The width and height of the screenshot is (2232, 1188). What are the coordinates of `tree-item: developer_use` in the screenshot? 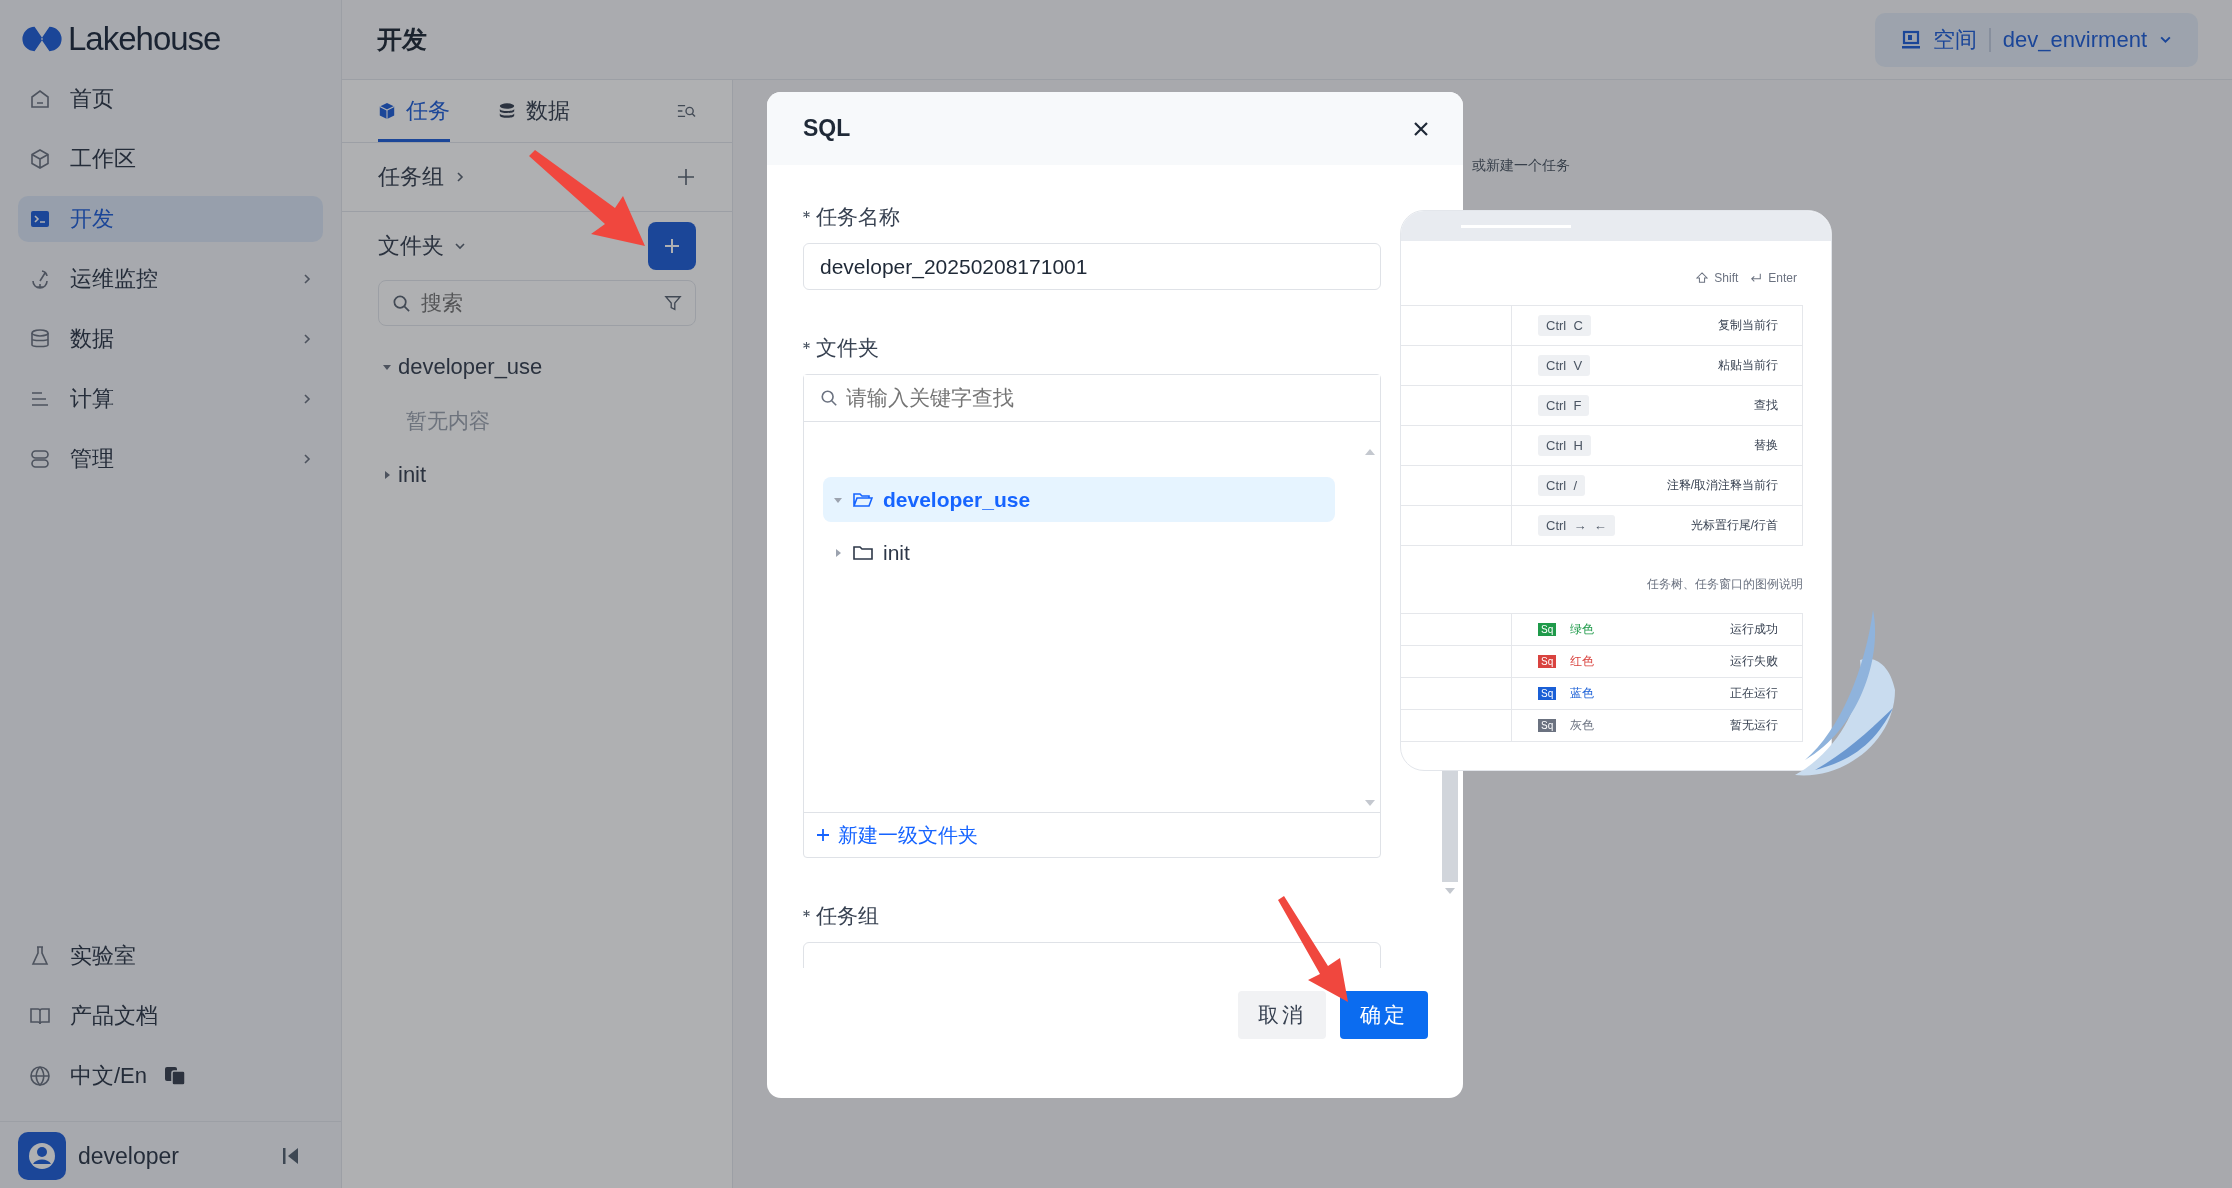 It's located at (557, 367).